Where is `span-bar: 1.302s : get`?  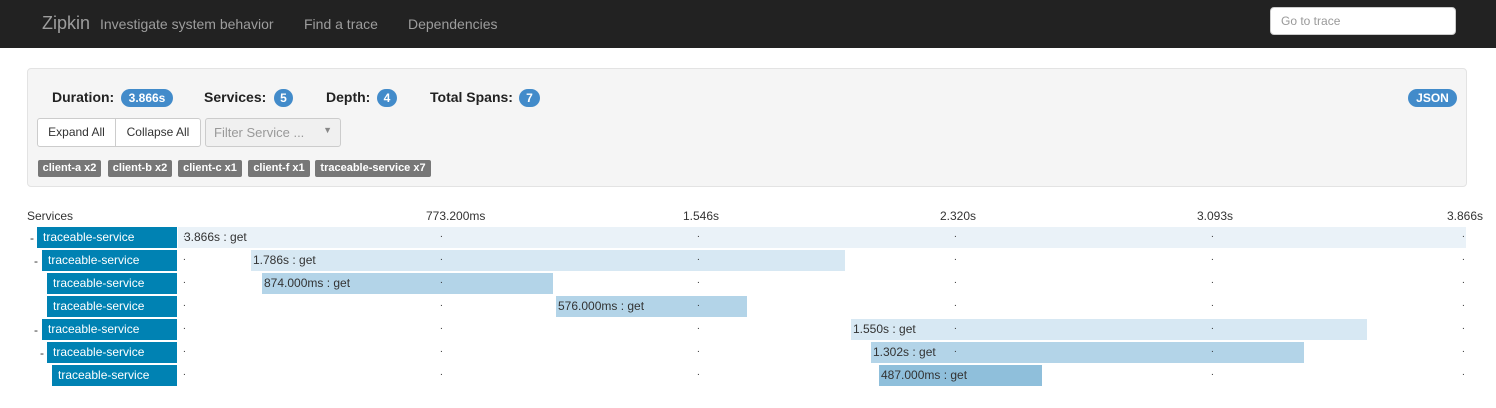 span-bar: 1.302s : get is located at coordinates (1087, 352).